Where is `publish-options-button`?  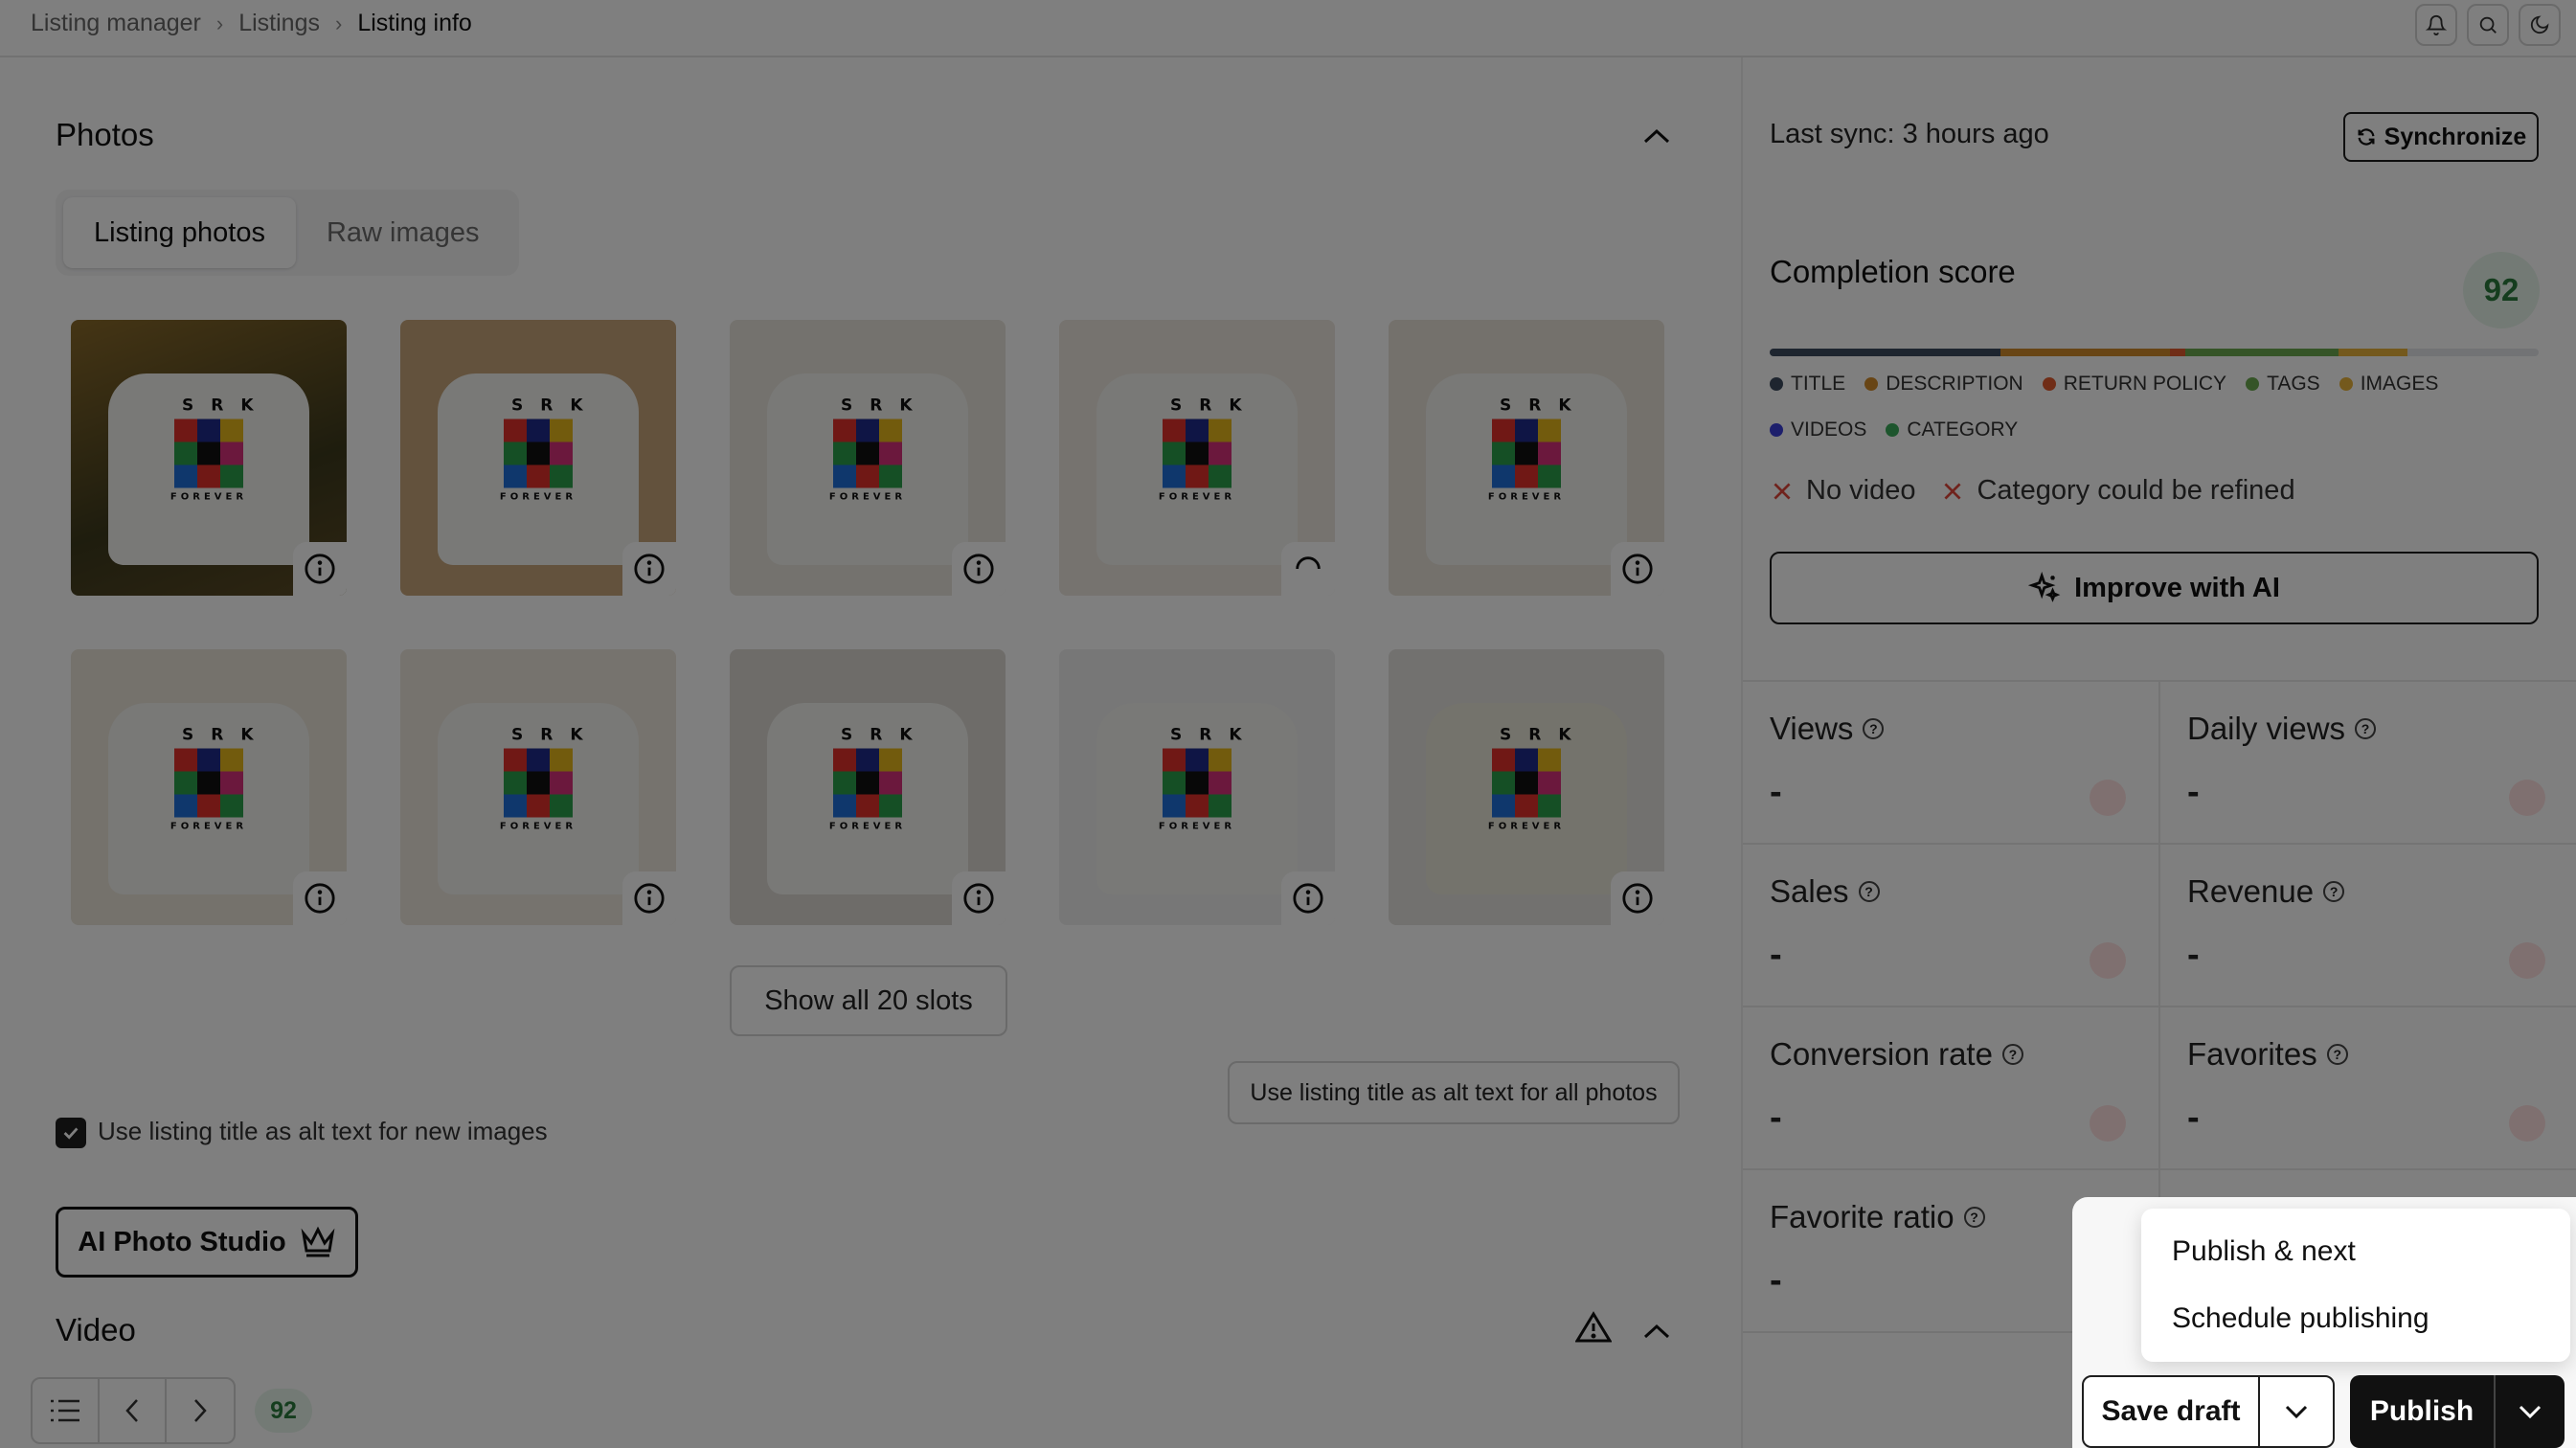
publish-options-button is located at coordinates (2530, 1412).